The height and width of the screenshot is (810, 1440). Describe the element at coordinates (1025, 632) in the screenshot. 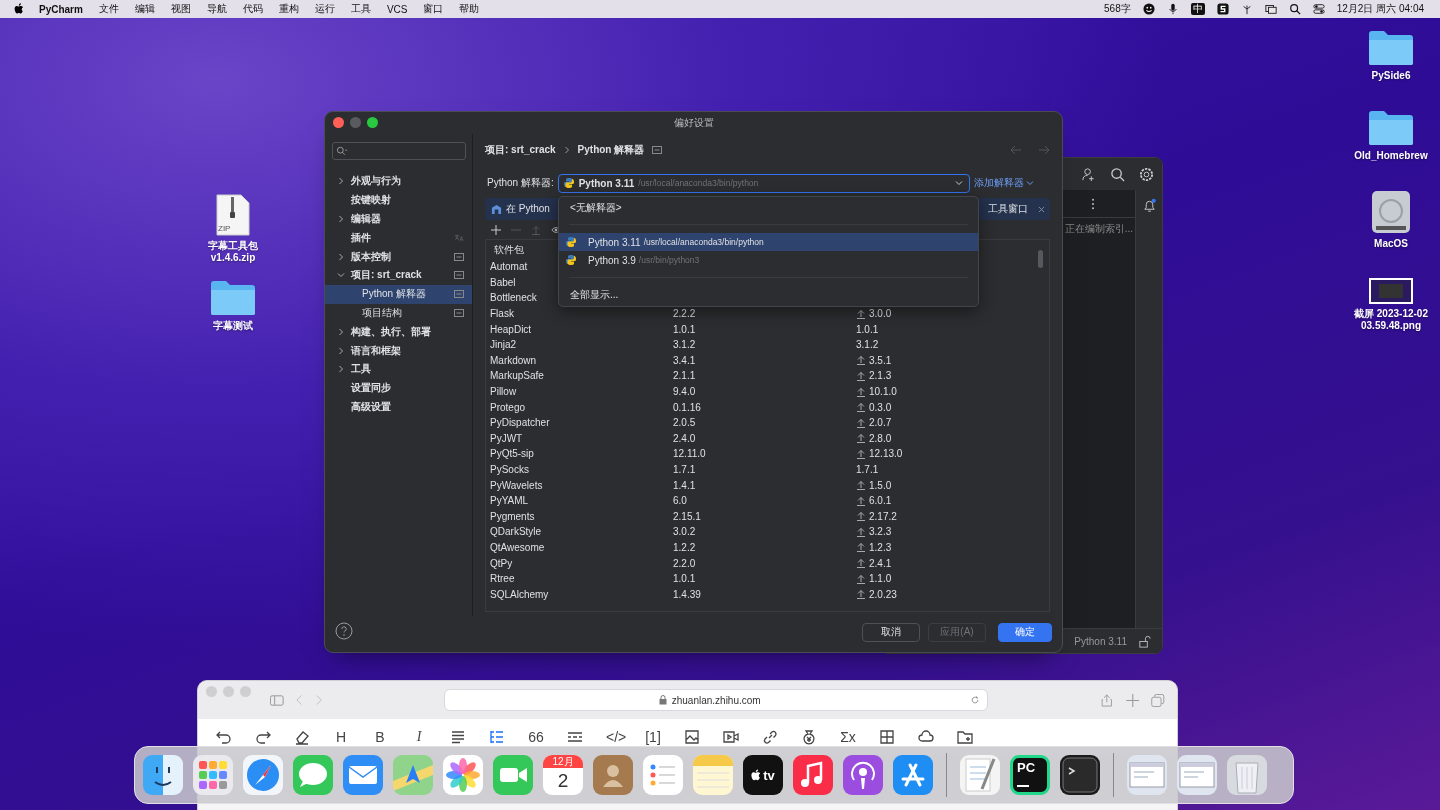

I see `dialog-button: 确定` at that location.